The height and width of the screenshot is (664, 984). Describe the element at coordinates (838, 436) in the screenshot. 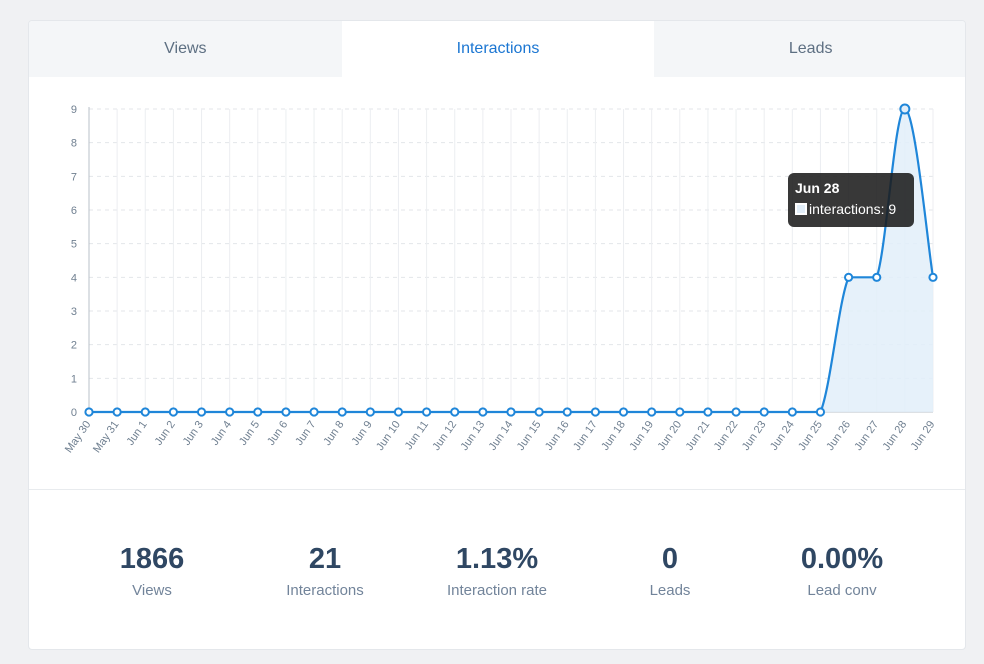

I see `x-tick-label: Jun 26` at that location.